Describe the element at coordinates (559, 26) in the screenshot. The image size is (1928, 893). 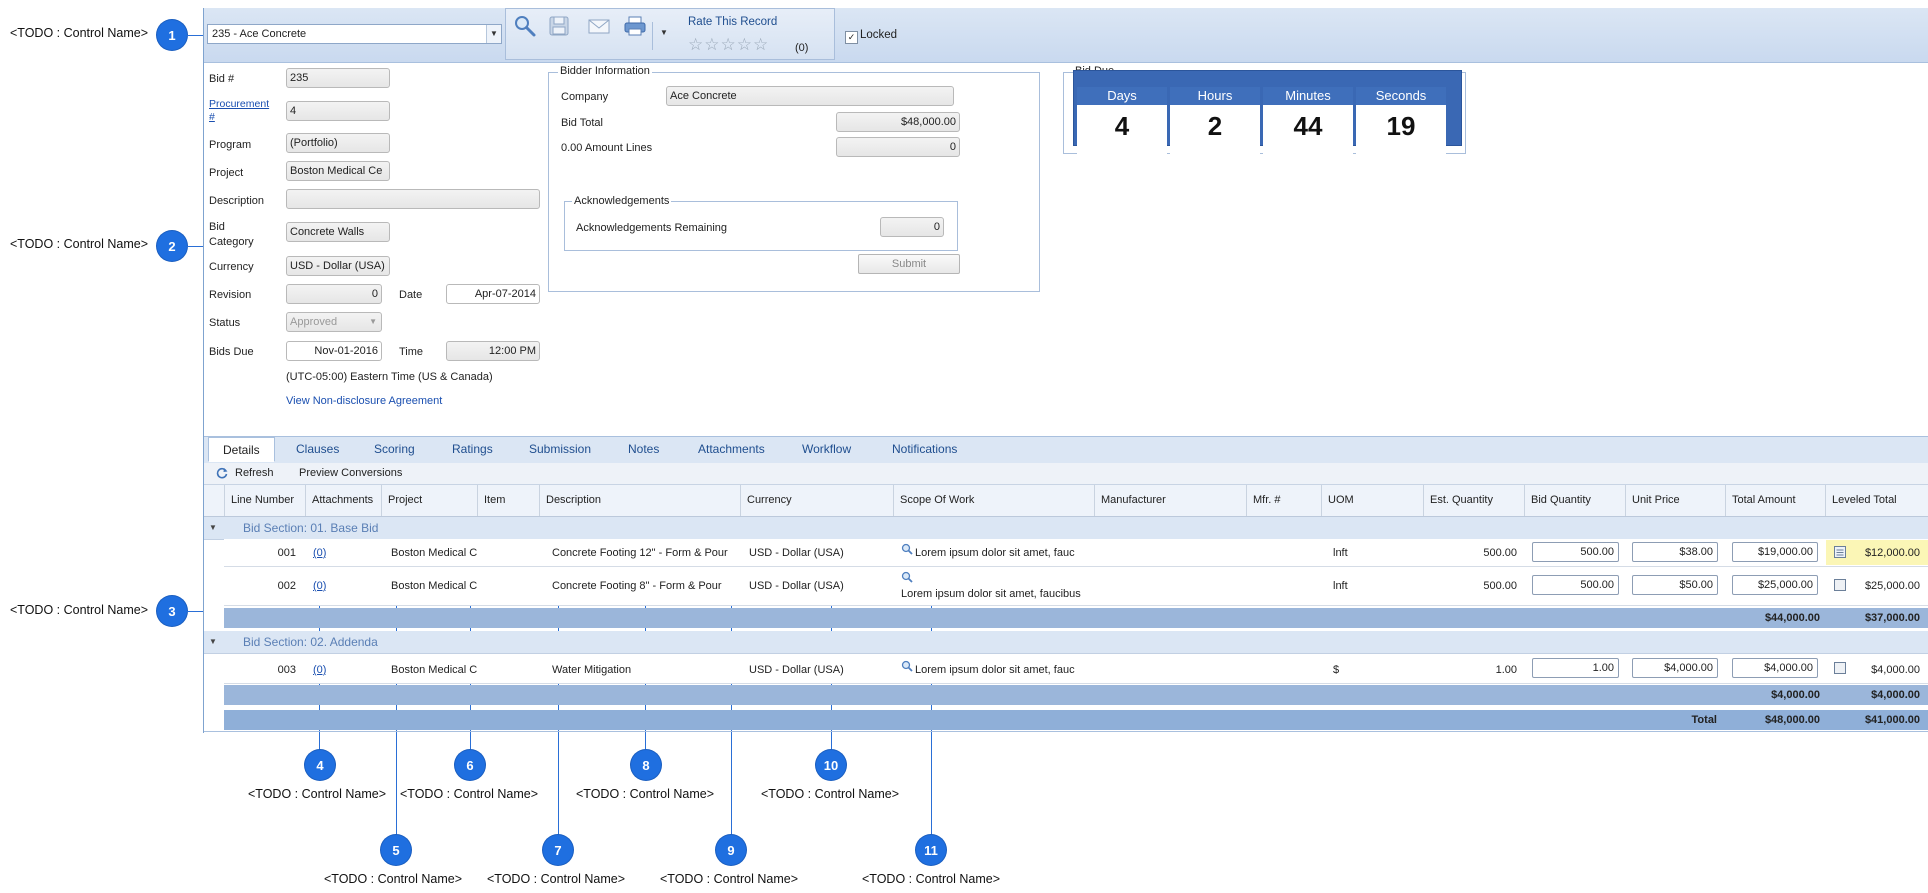
I see `save-icon` at that location.